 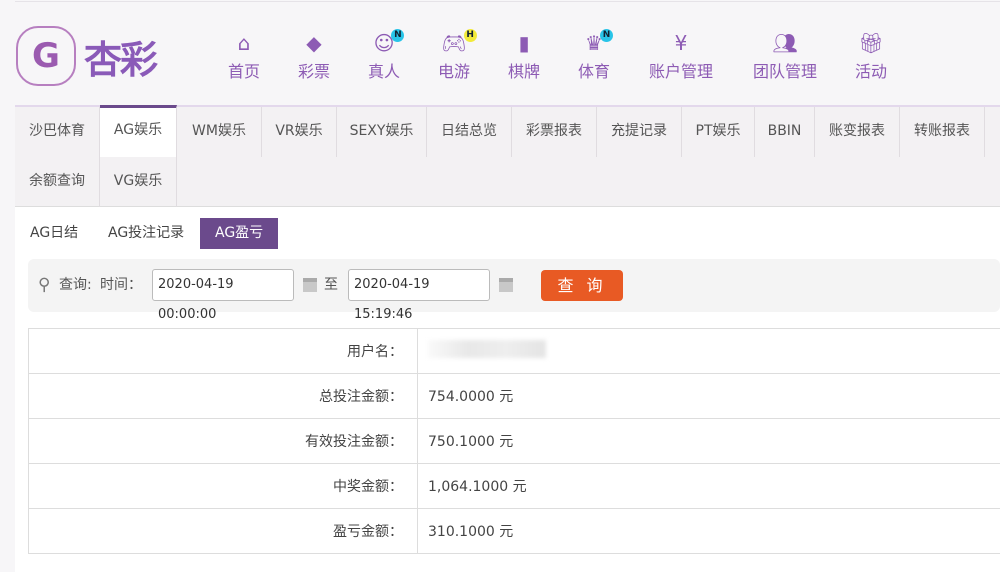 What do you see at coordinates (121, 285) in the screenshot?
I see `time-label: 时间：` at bounding box center [121, 285].